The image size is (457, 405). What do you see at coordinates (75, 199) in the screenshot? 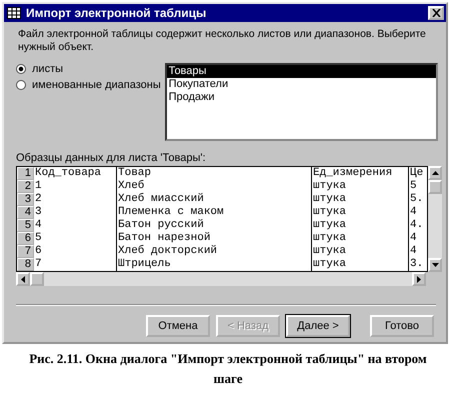
I see `table-cell: 2` at bounding box center [75, 199].